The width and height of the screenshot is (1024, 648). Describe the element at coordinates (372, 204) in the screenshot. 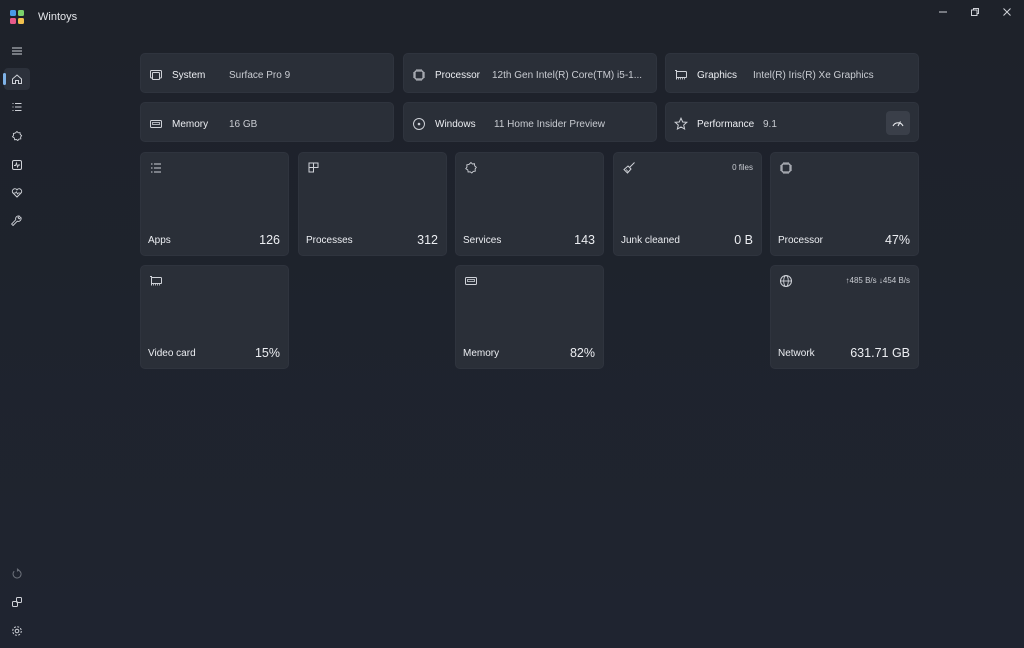

I see `processes-tile: Processes 312` at that location.